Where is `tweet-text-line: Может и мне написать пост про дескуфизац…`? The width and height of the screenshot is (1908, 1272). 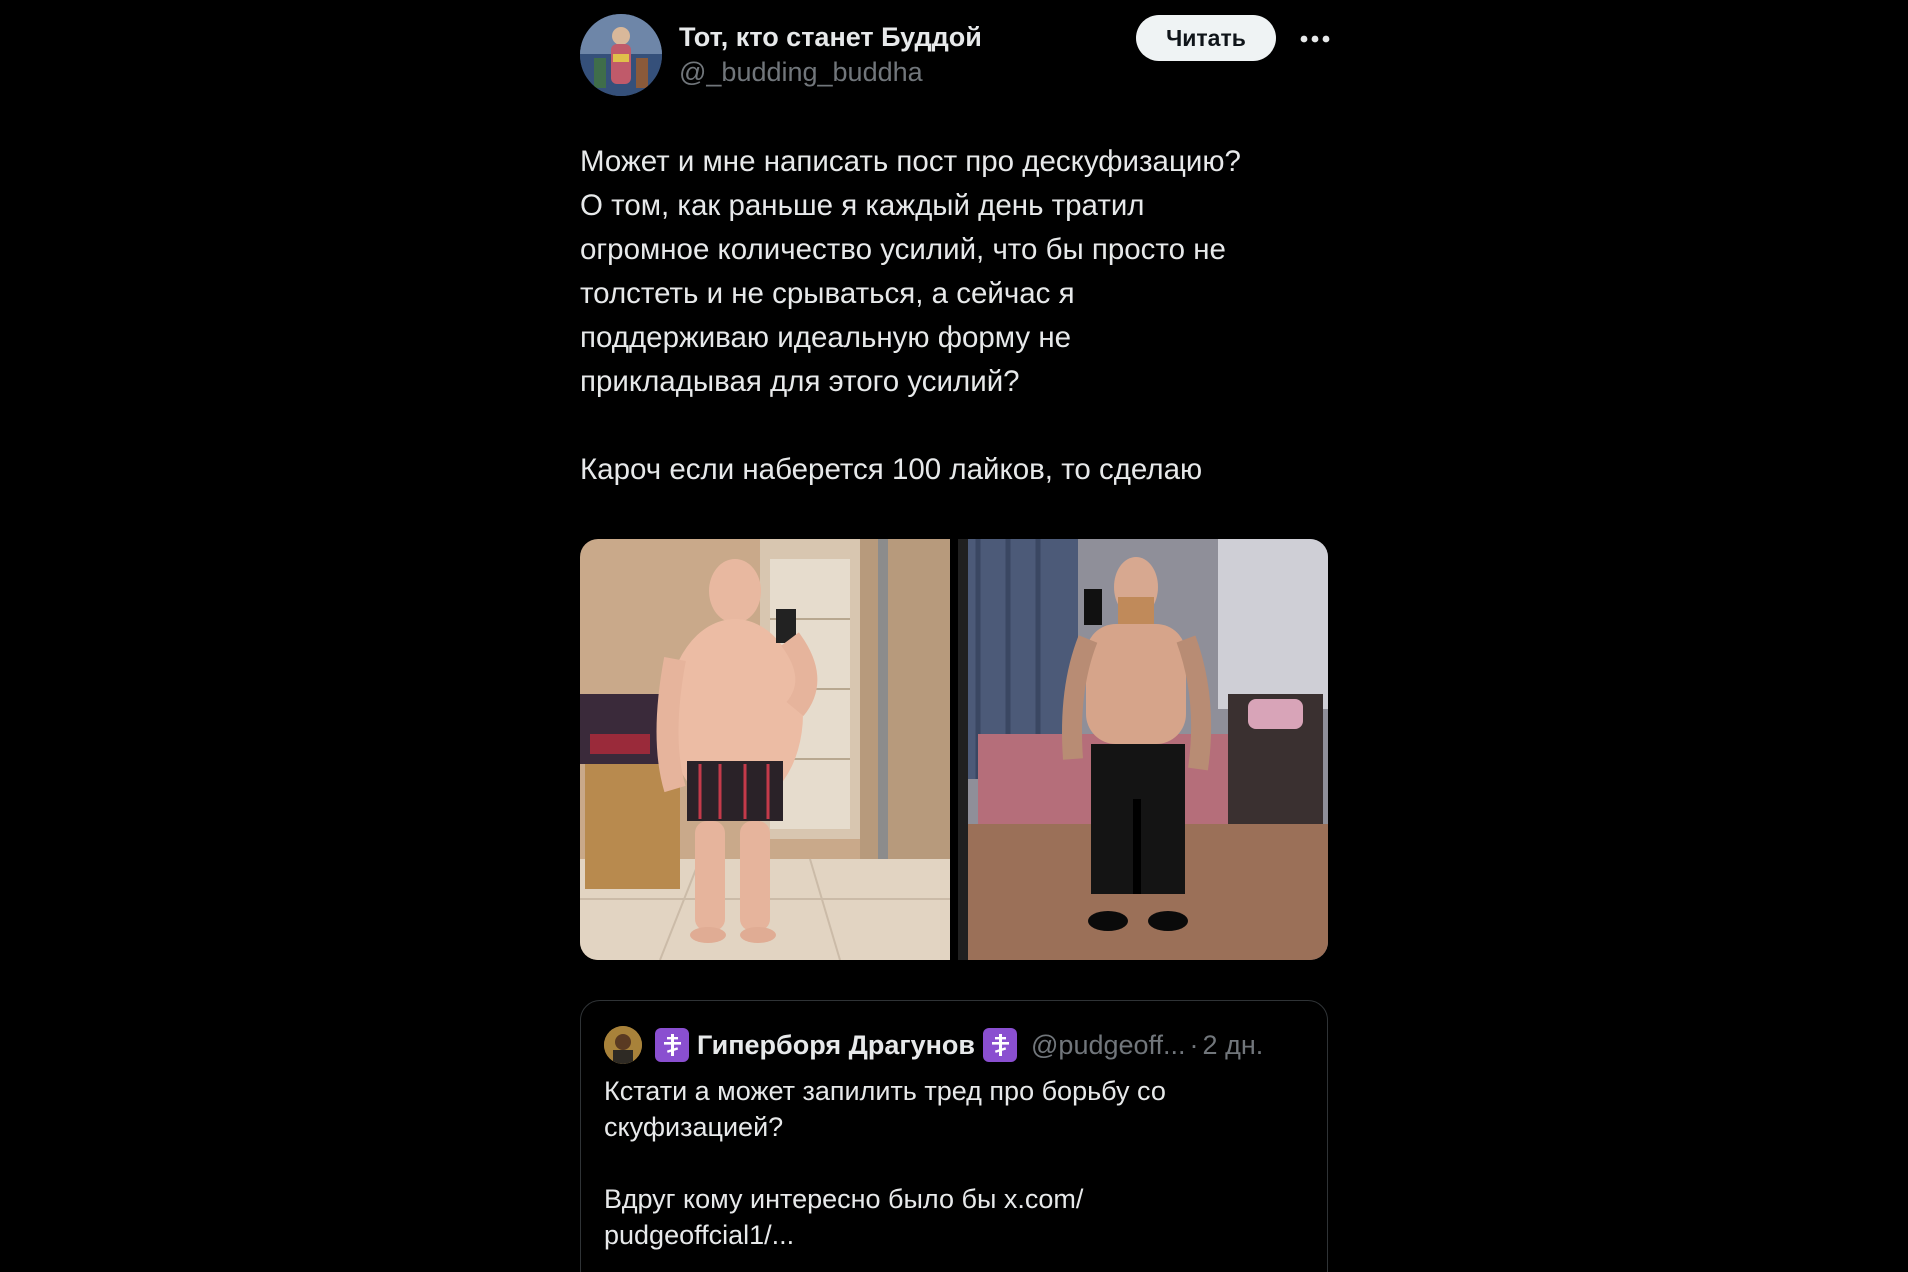
tweet-text-line: Может и мне написать пост про дескуфизац… is located at coordinates (910, 161).